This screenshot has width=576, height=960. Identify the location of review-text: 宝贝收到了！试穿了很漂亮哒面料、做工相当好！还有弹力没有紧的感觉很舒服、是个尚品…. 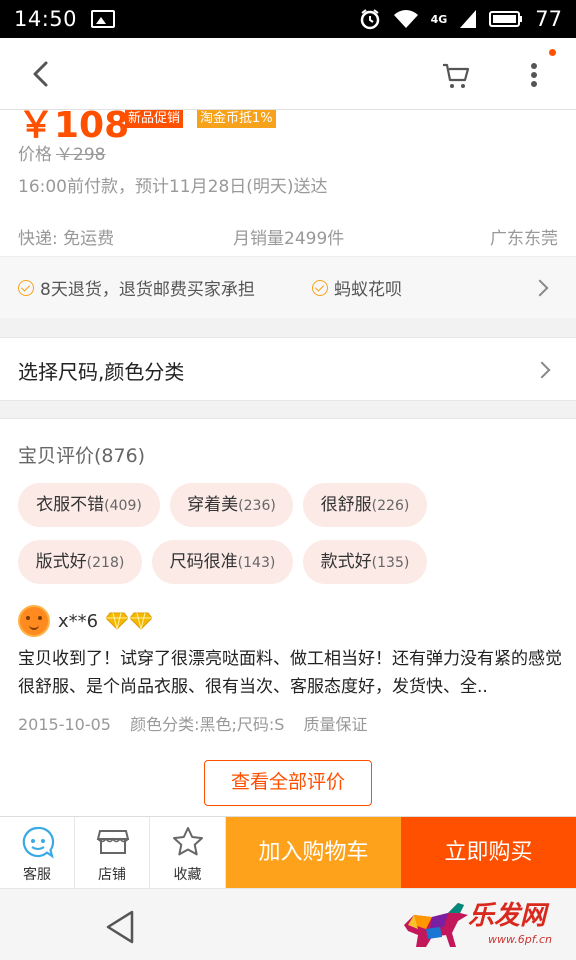
(290, 673).